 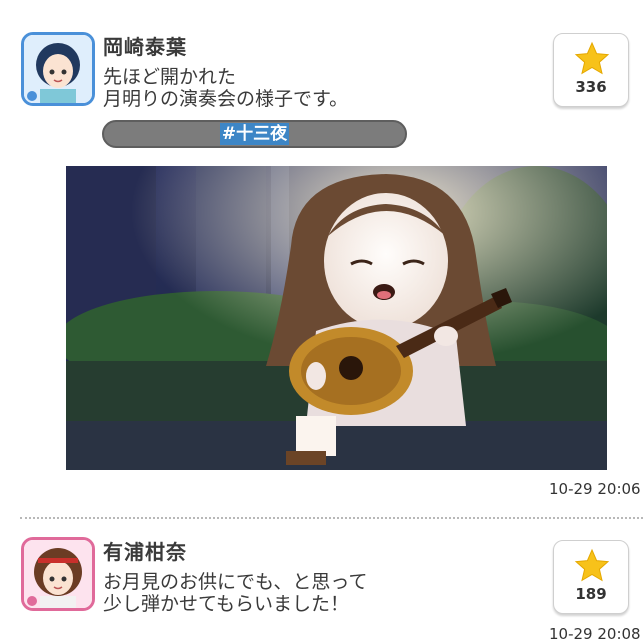 I want to click on post-text-line: 月明りの演奏会の様子です。, so click(x=226, y=99).